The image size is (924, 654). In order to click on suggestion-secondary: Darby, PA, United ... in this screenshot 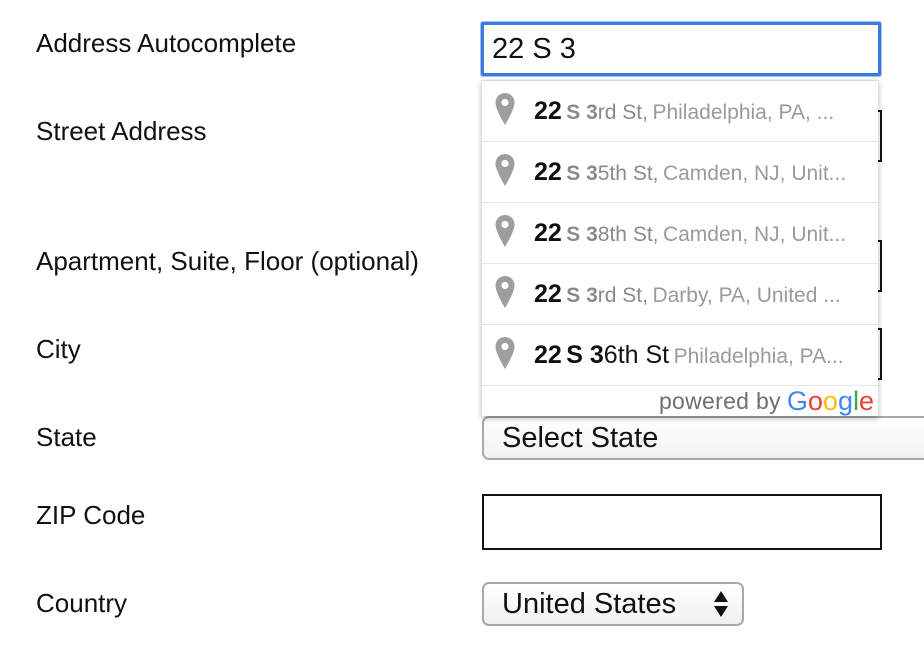, I will do `click(746, 295)`.